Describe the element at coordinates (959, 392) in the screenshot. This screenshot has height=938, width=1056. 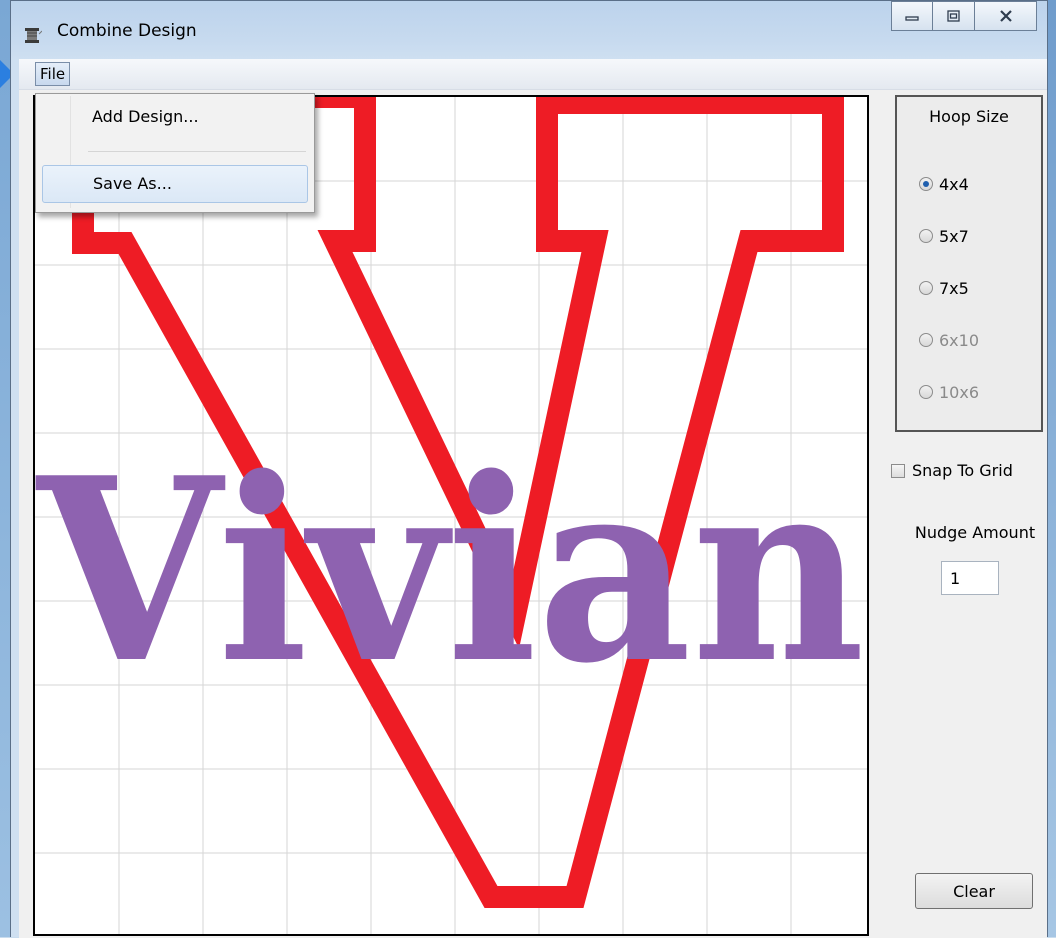
I see `hoop-option-label: 10x6` at that location.